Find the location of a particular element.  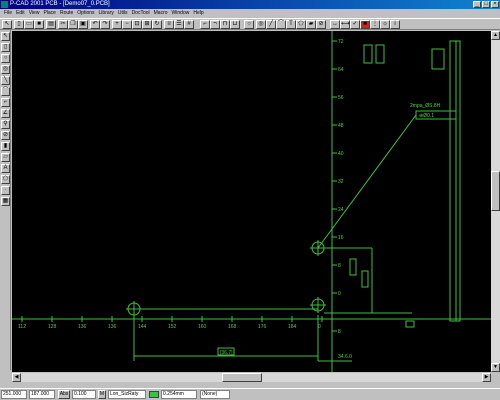

keepout-icon: ⊘ is located at coordinates (5, 135).